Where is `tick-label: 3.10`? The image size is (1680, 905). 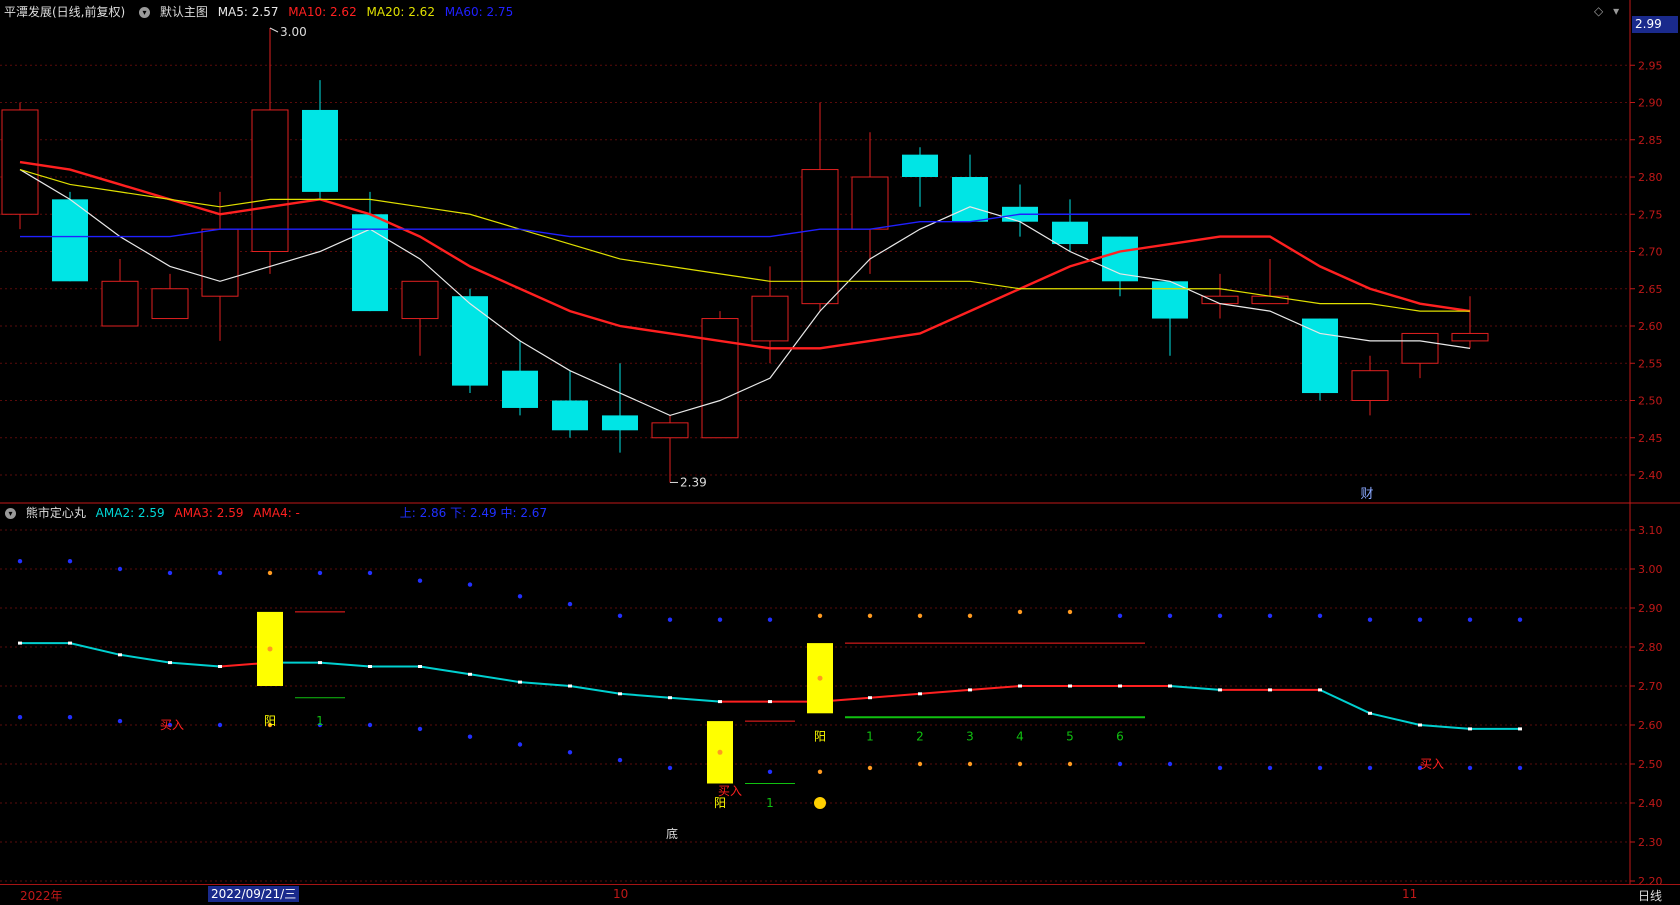 tick-label: 3.10 is located at coordinates (1650, 530).